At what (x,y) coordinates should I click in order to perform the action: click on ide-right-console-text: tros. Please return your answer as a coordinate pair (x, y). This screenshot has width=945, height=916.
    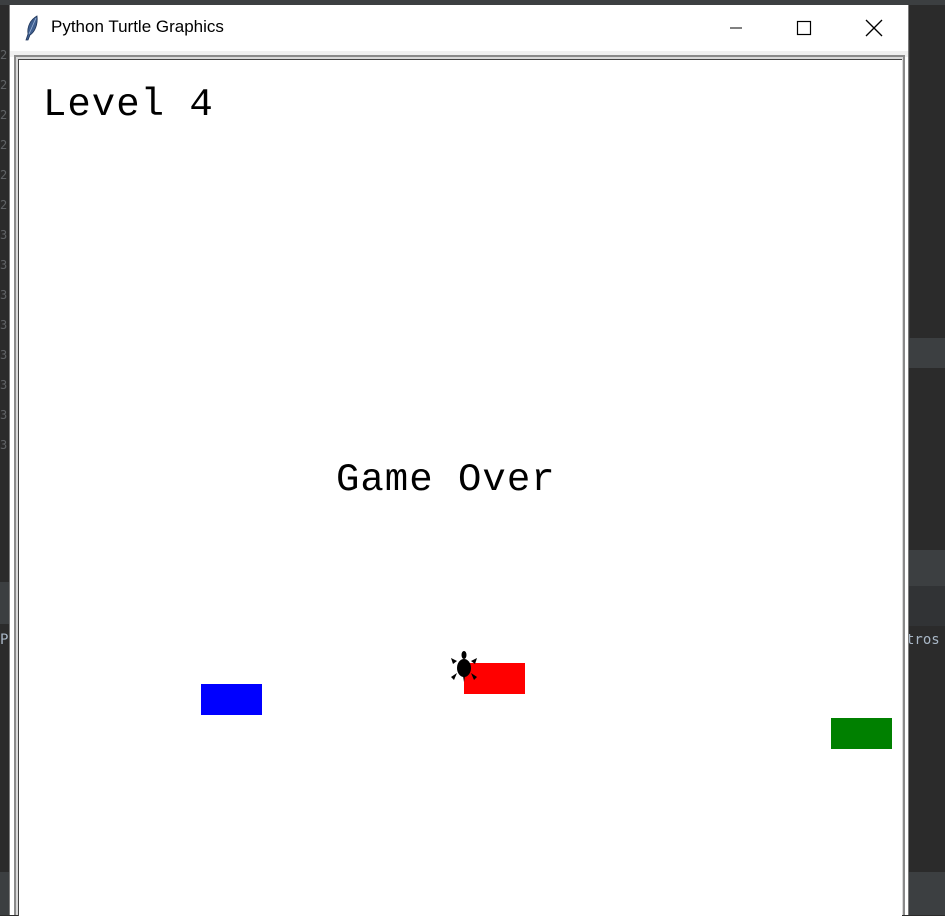
    Looking at the image, I should click on (923, 640).